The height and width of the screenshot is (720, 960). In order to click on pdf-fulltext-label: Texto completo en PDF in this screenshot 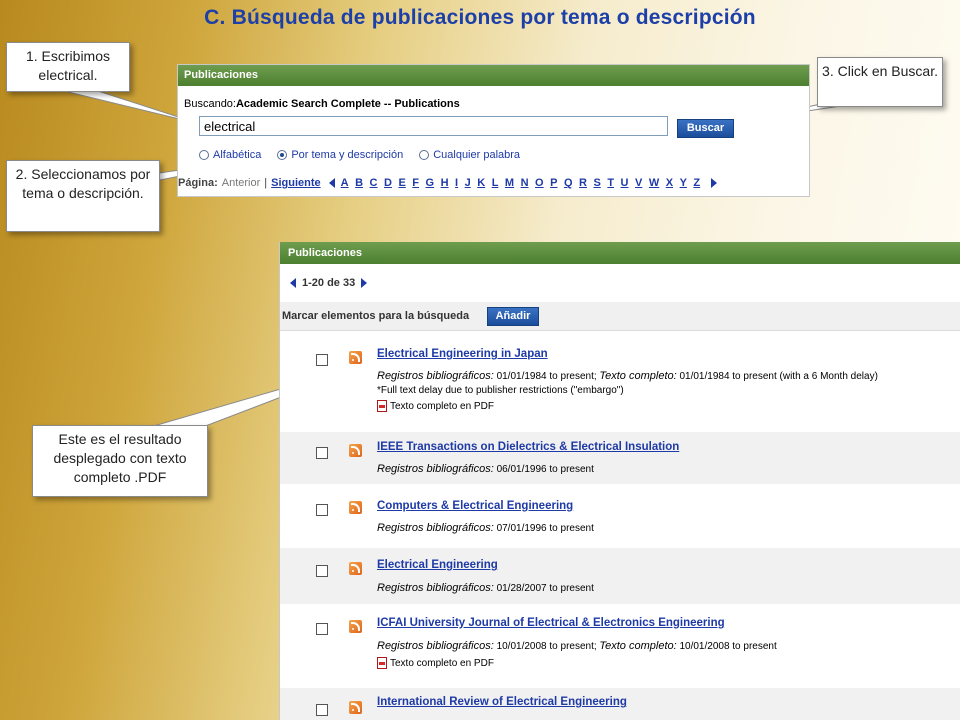, I will do `click(442, 663)`.